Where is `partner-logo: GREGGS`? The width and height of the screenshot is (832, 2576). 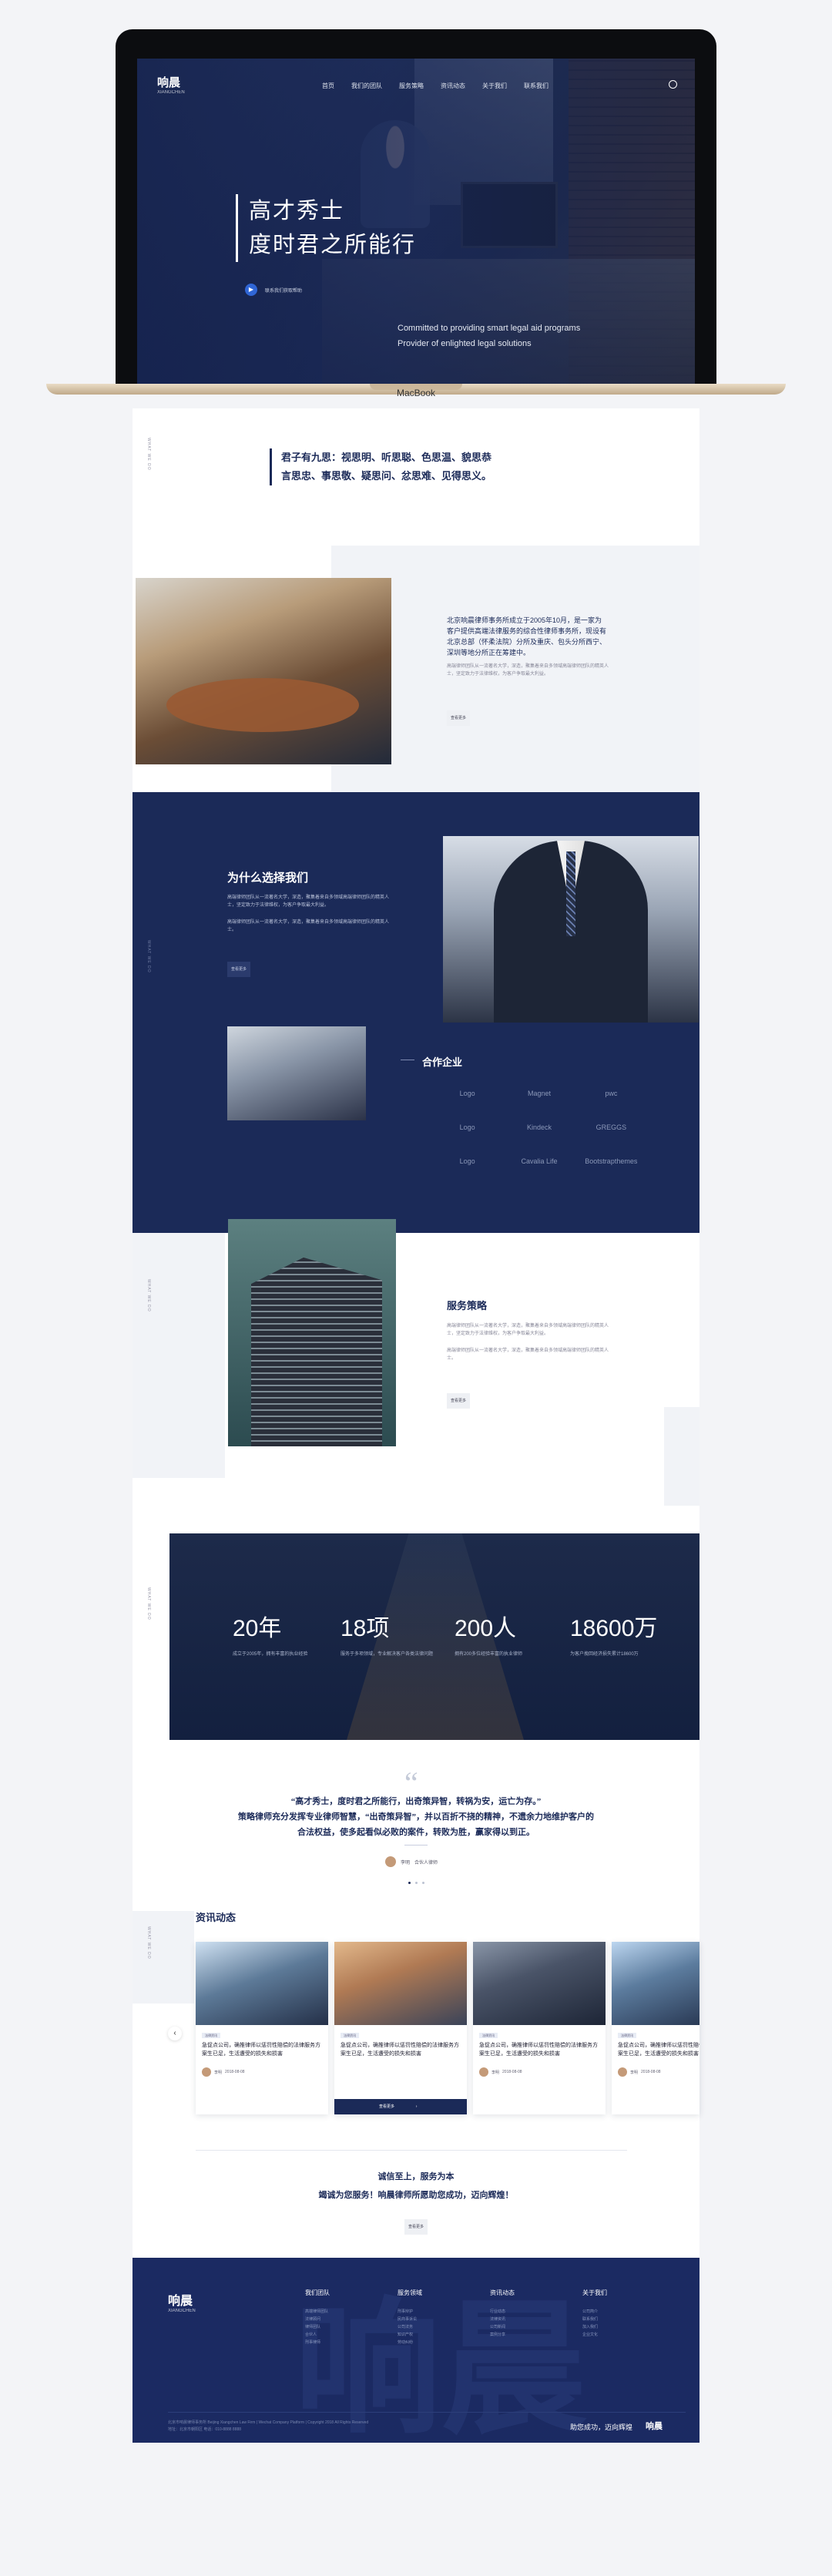 partner-logo: GREGGS is located at coordinates (611, 1127).